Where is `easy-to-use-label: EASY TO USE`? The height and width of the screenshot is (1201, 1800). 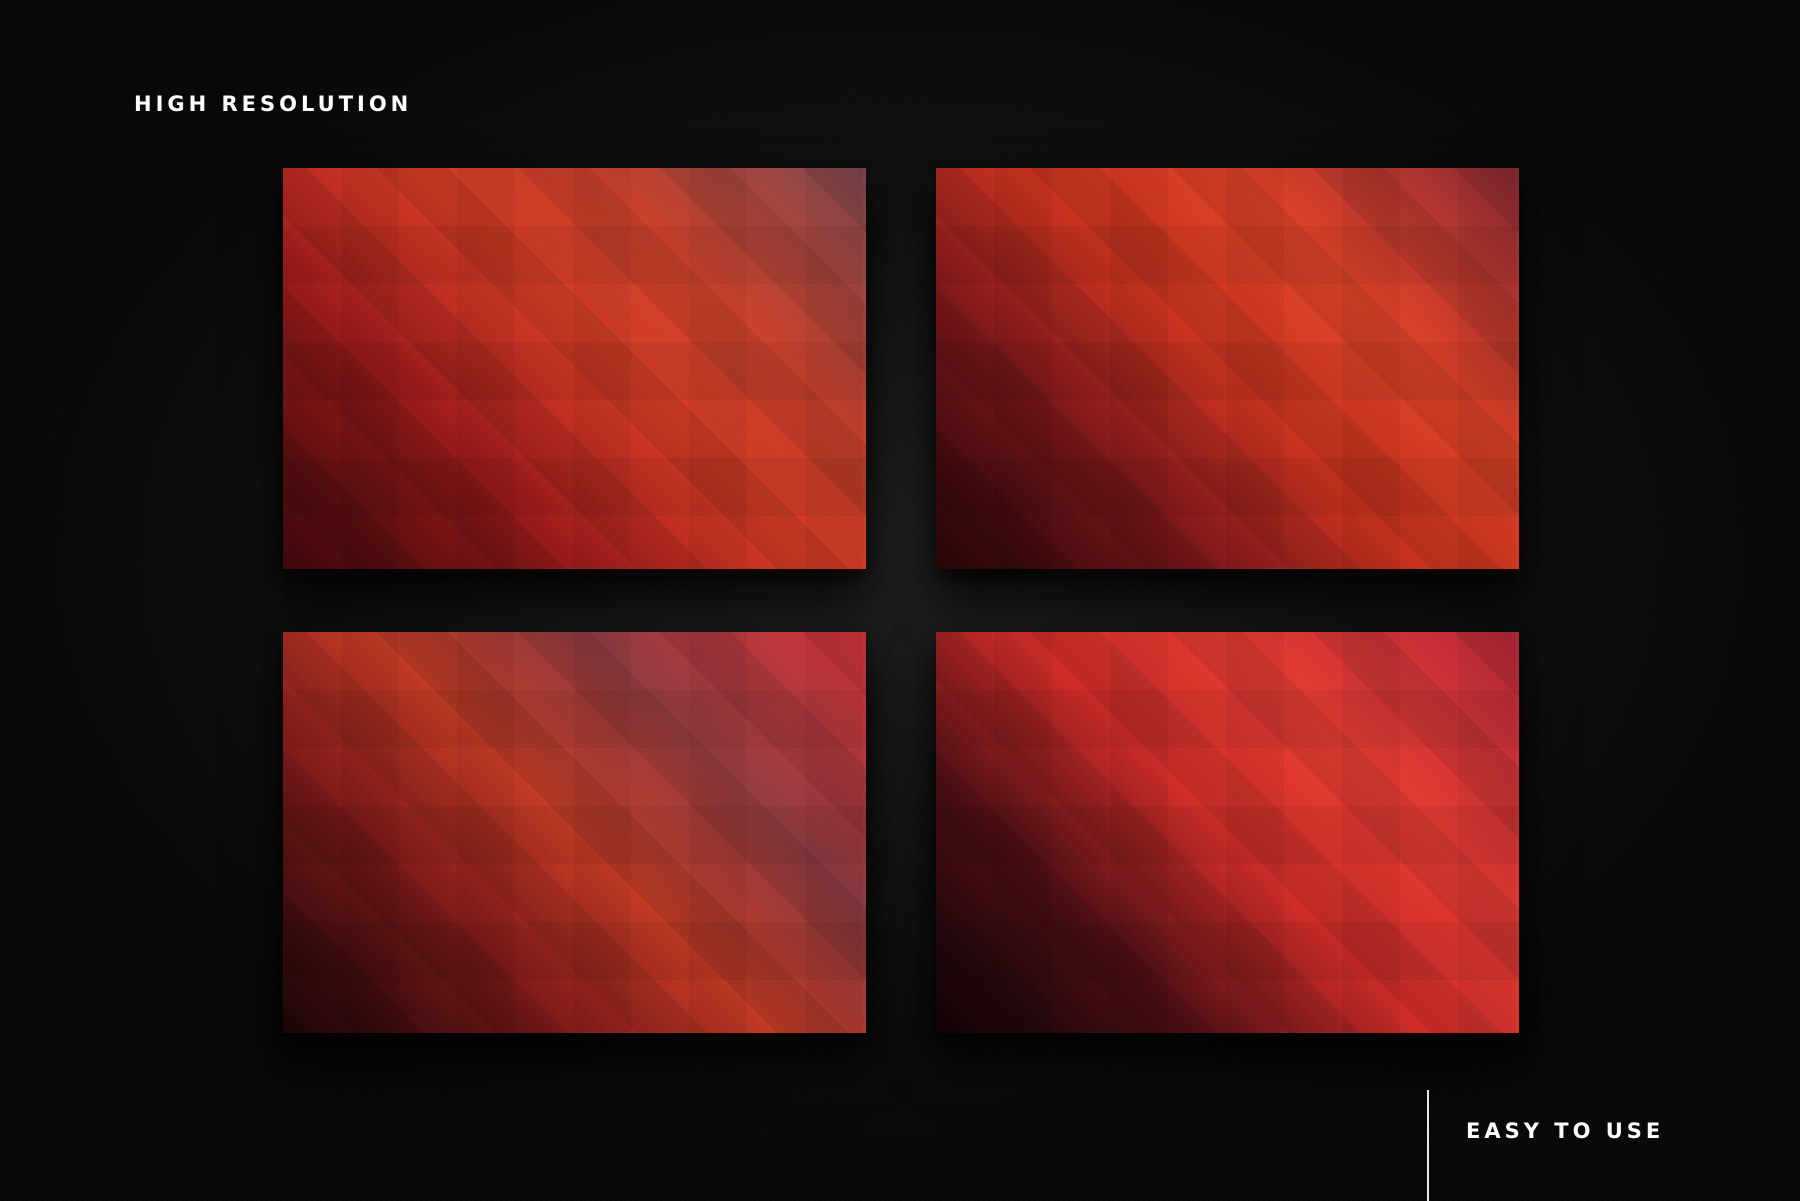 easy-to-use-label: EASY TO USE is located at coordinates (1565, 1131).